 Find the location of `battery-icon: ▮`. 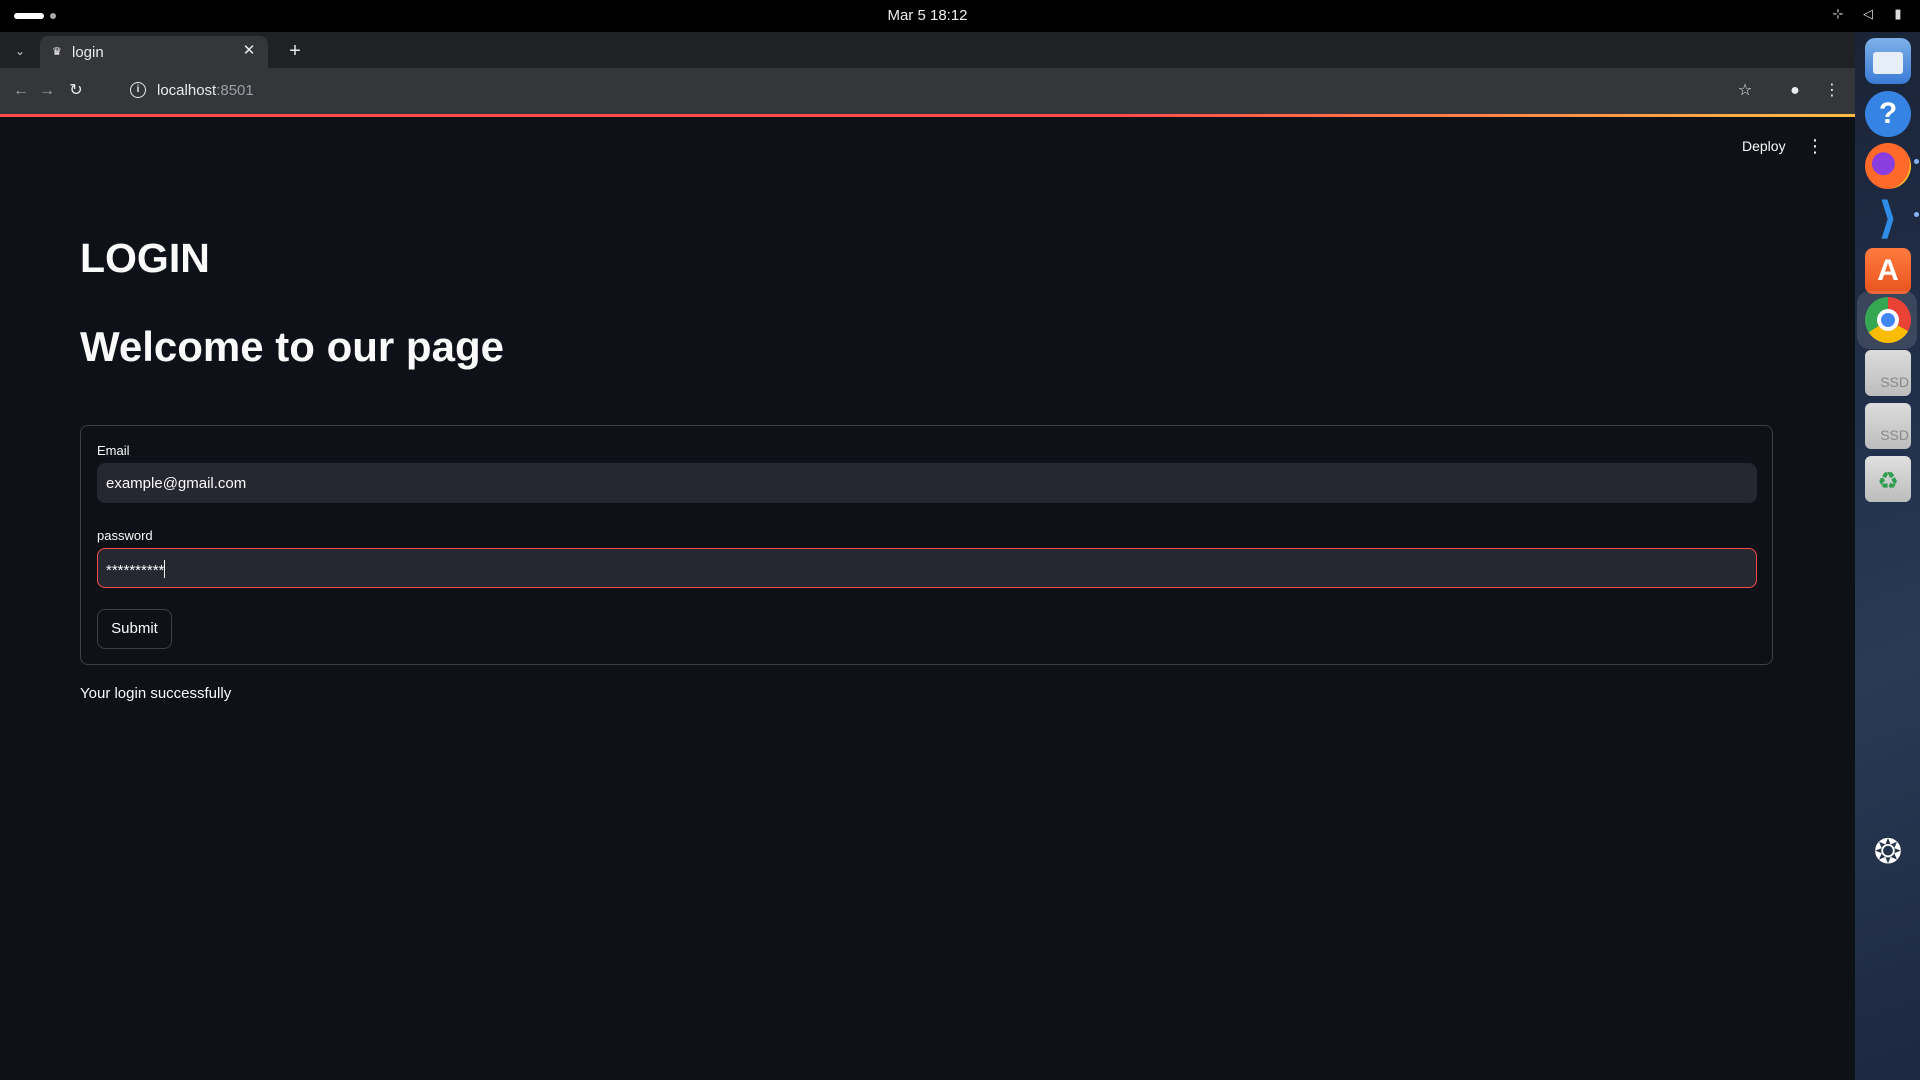

battery-icon: ▮ is located at coordinates (1898, 14).